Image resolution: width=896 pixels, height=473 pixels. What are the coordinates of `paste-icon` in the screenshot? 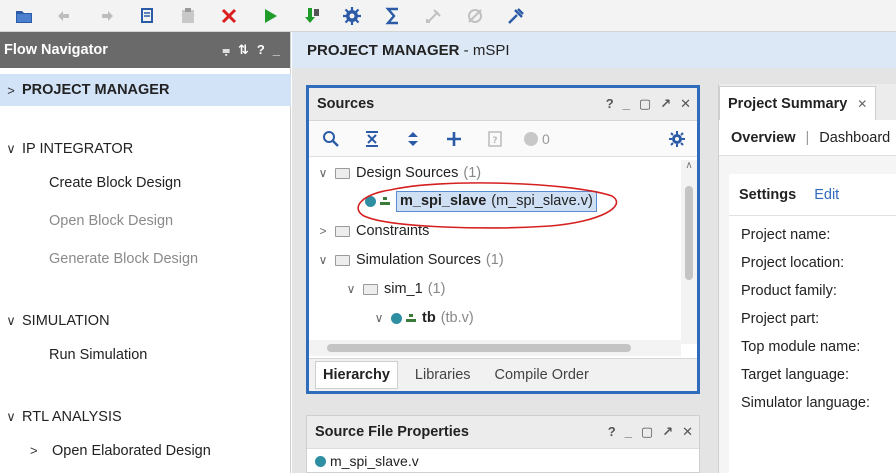 It's located at (188, 16).